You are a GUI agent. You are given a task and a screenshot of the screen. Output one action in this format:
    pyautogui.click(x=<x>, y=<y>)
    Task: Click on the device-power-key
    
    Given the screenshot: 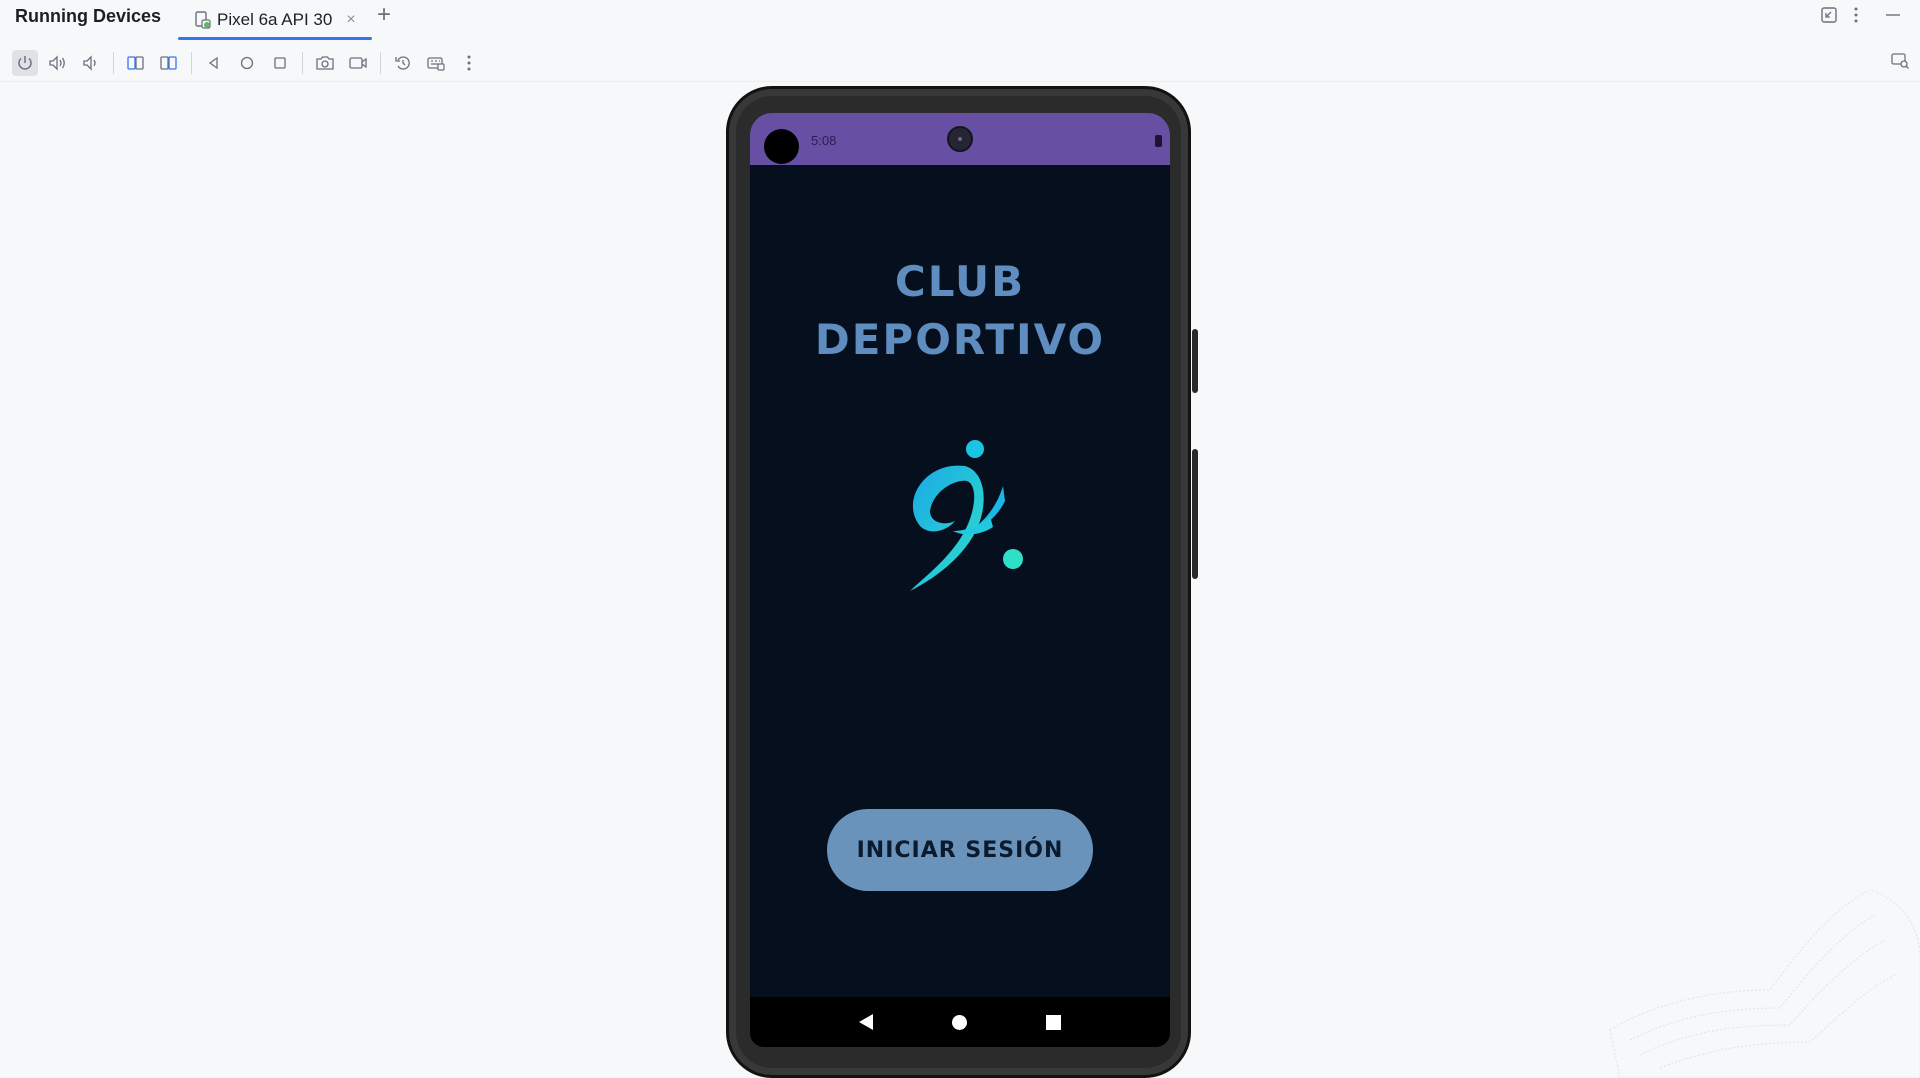 What is the action you would take?
    pyautogui.click(x=1195, y=361)
    